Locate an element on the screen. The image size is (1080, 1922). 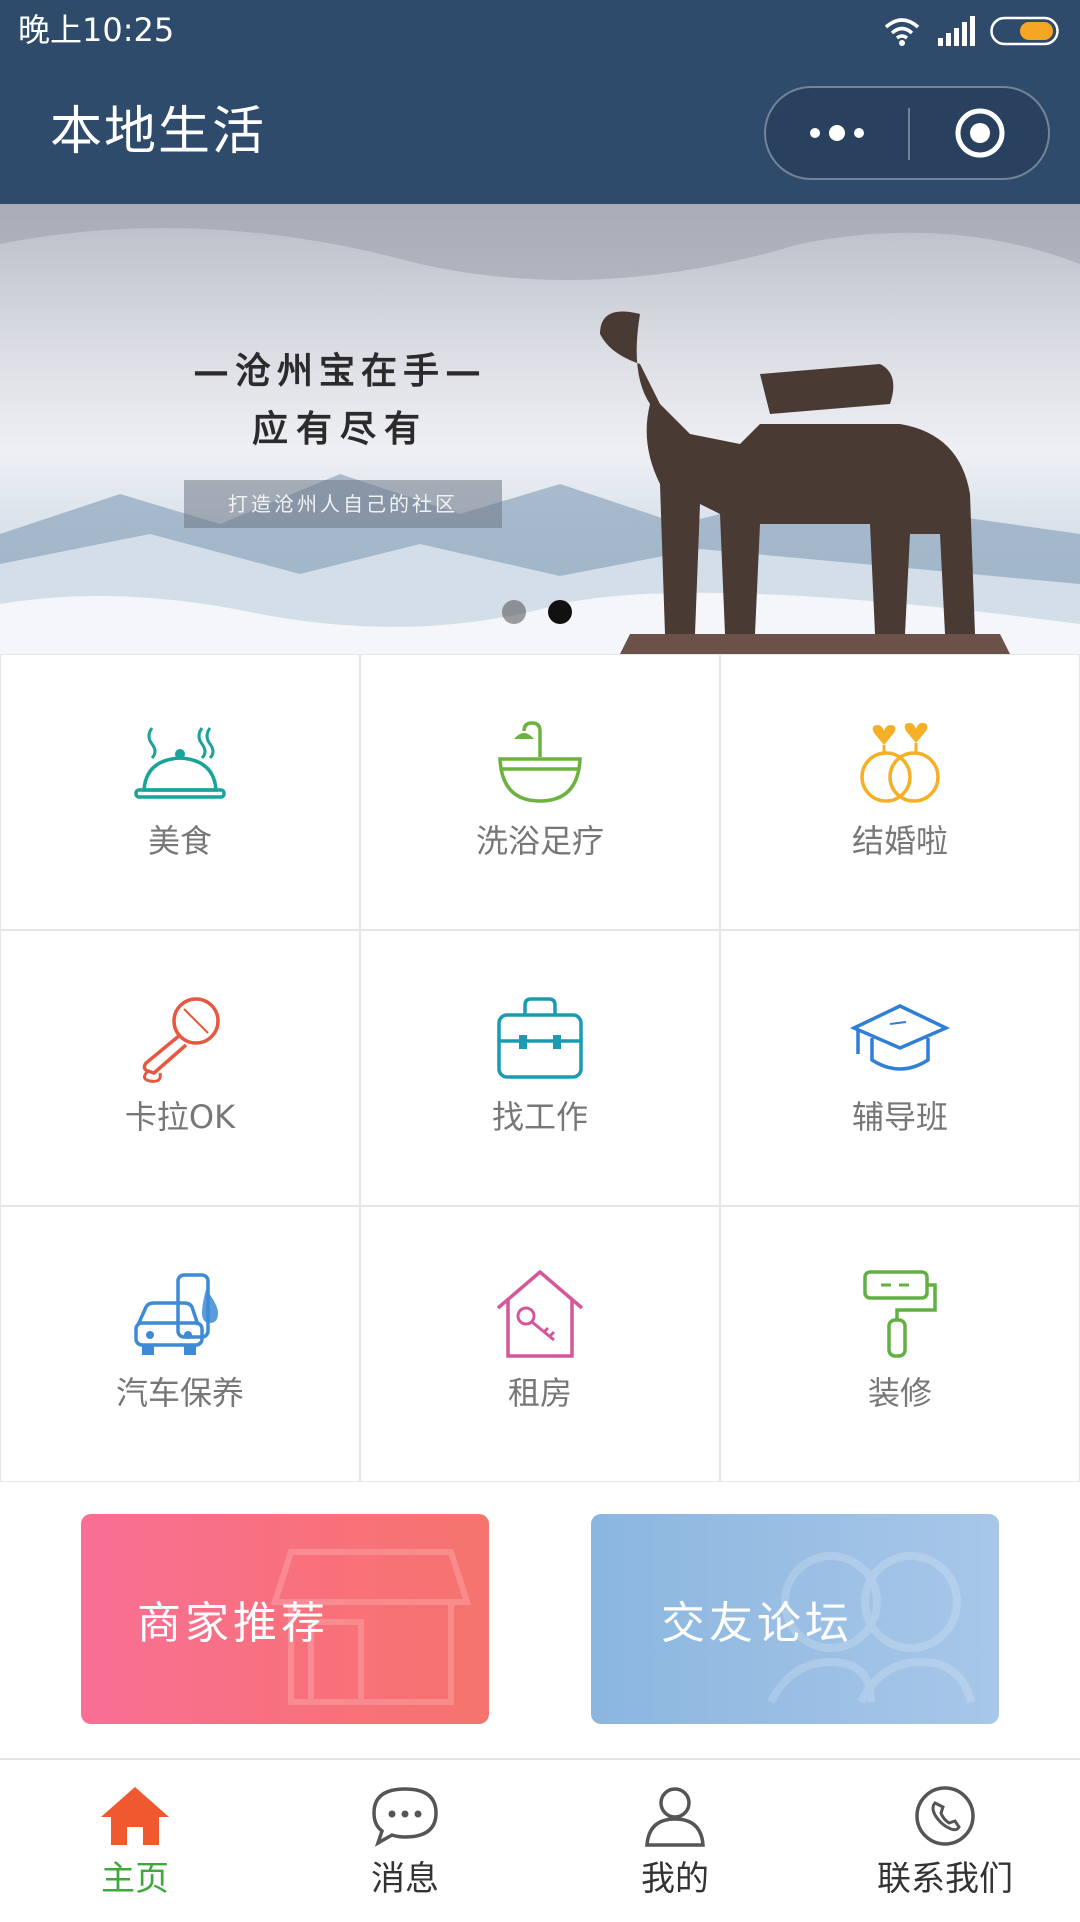
category-tutoring: 辅导班 is located at coordinates (900, 1068).